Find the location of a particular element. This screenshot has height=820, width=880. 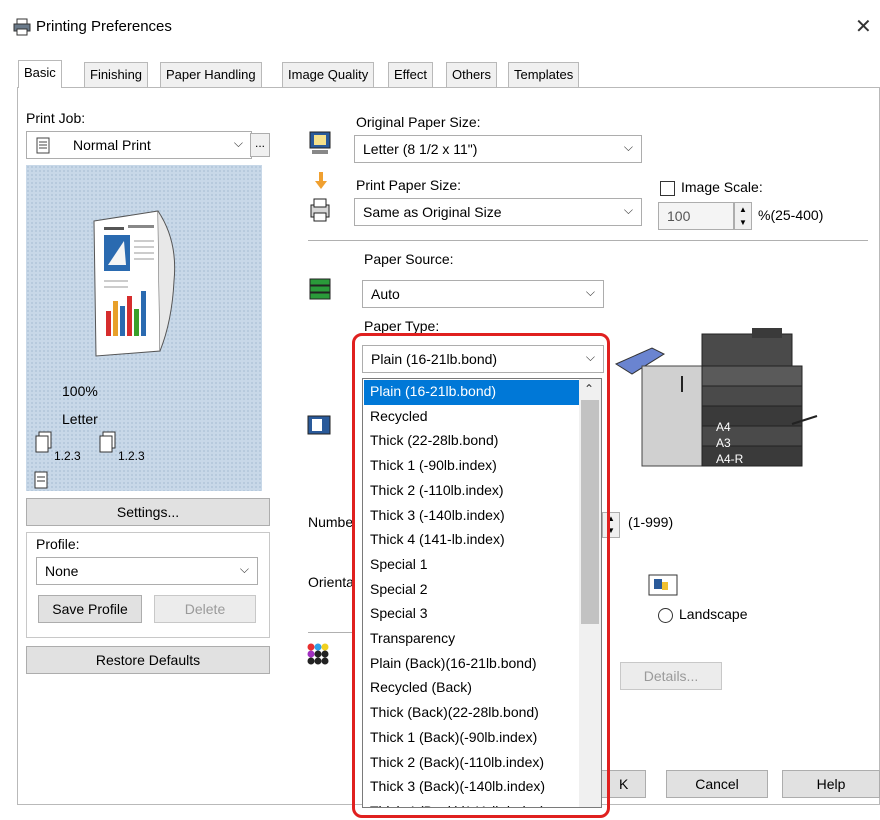

color-mode-icon is located at coordinates (318, 654).